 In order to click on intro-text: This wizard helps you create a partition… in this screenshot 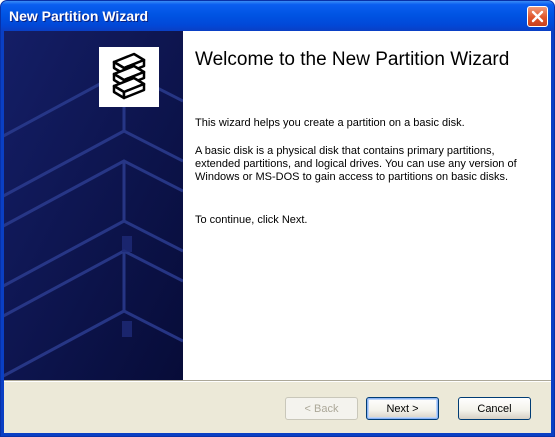, I will do `click(330, 123)`.